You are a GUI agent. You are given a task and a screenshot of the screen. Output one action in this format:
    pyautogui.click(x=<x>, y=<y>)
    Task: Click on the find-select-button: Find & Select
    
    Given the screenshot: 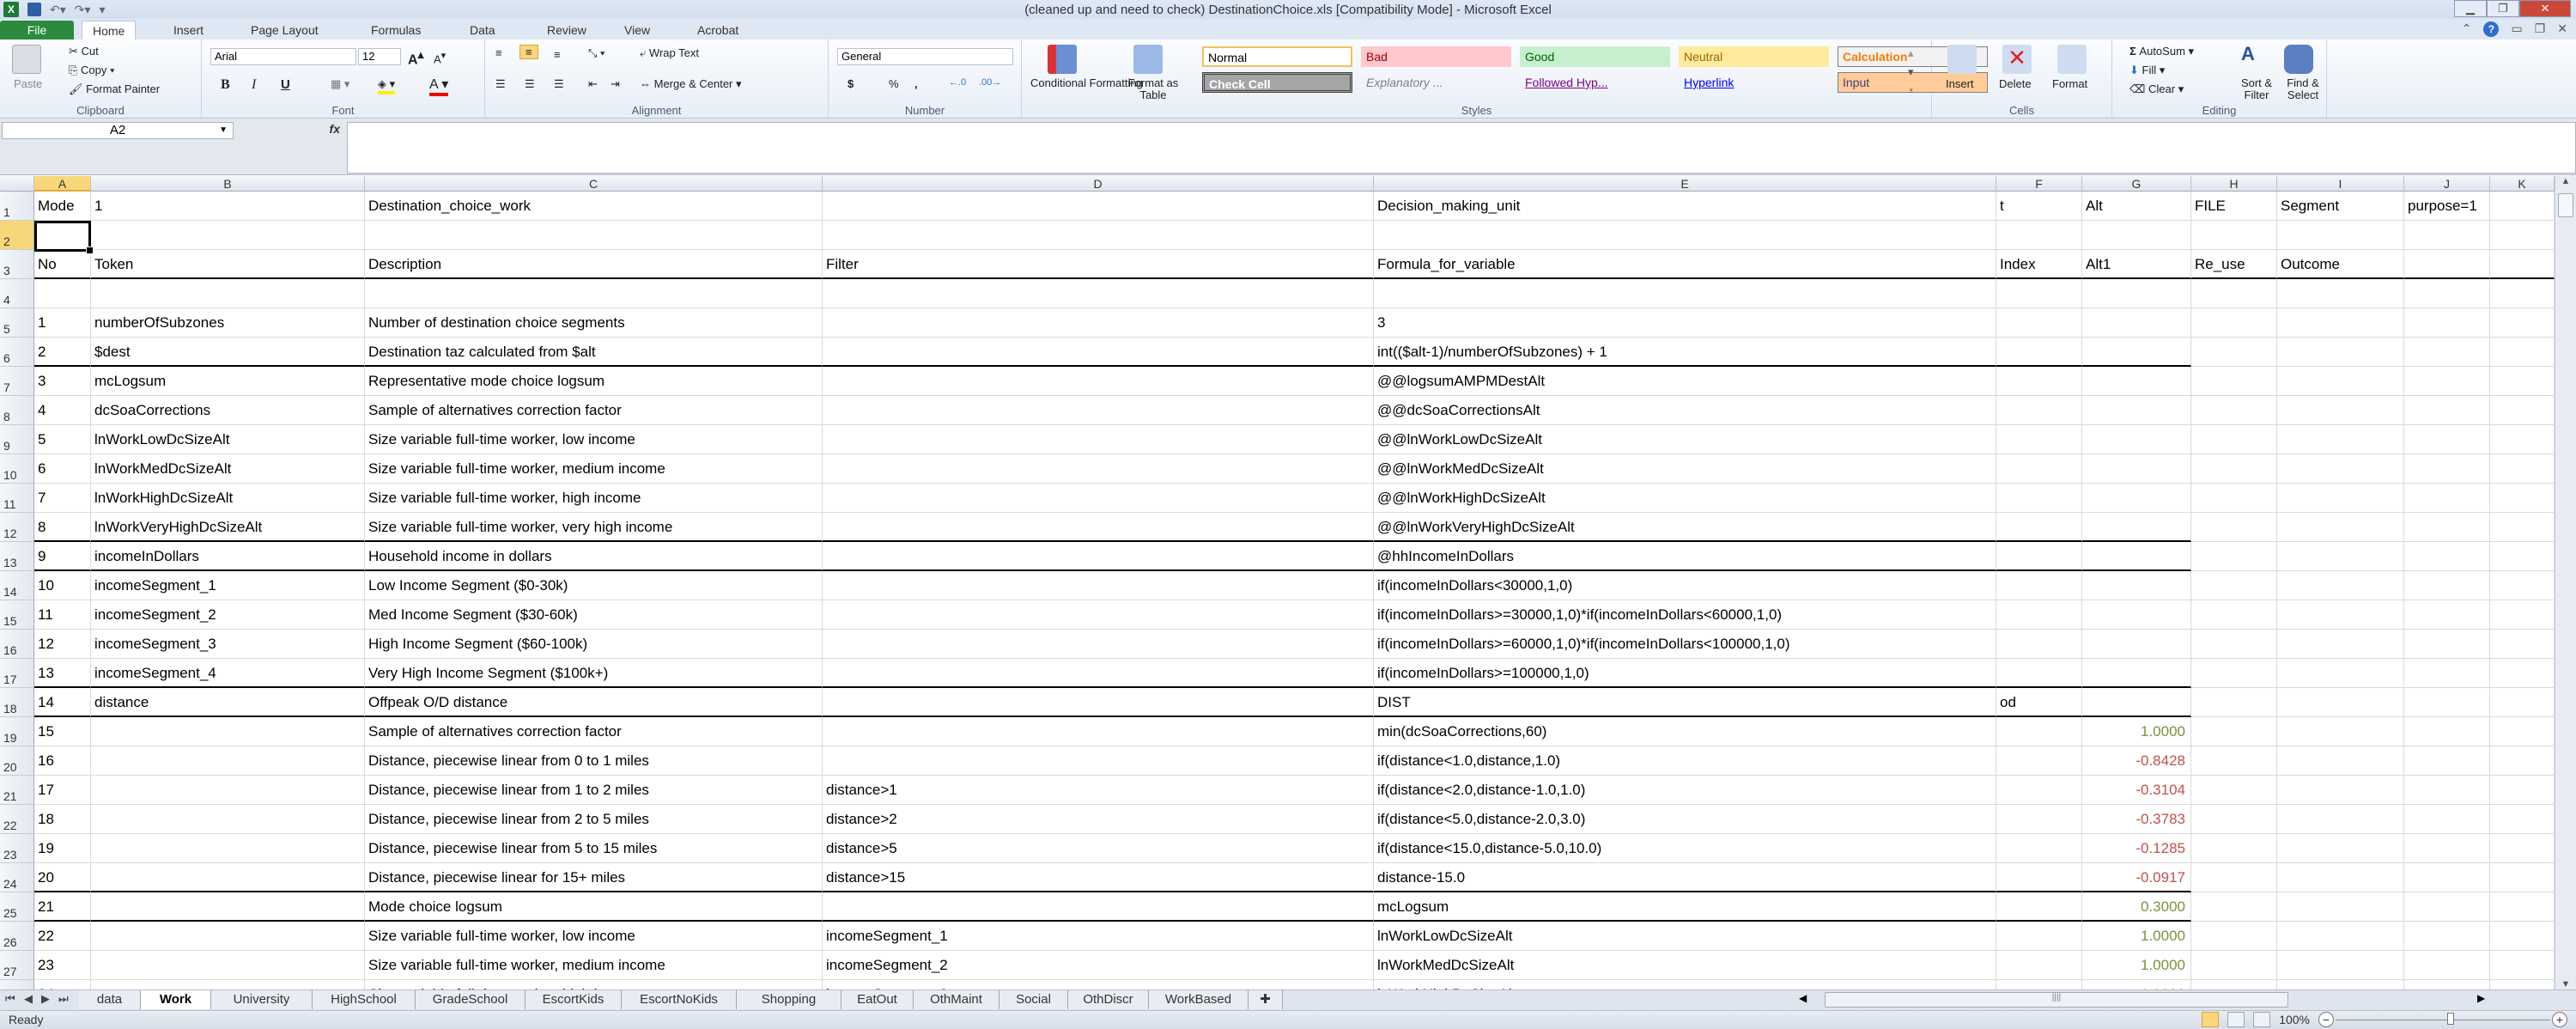 What is the action you would take?
    pyautogui.click(x=2303, y=89)
    